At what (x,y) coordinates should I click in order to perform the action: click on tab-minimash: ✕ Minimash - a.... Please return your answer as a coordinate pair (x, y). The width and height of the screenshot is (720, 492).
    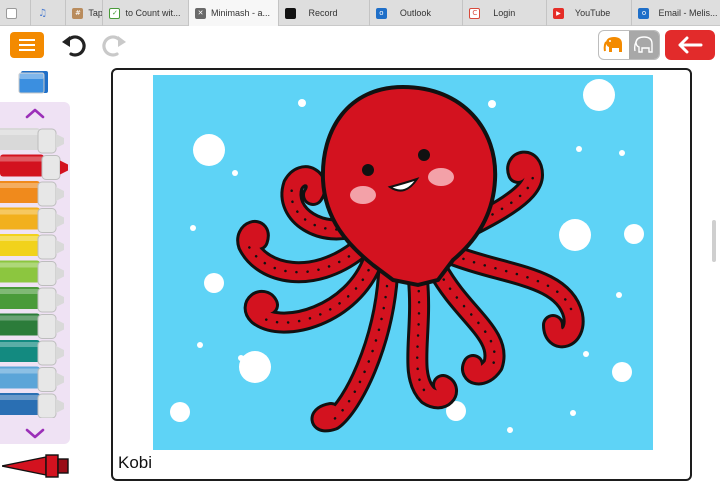
    Looking at the image, I should click on (234, 13).